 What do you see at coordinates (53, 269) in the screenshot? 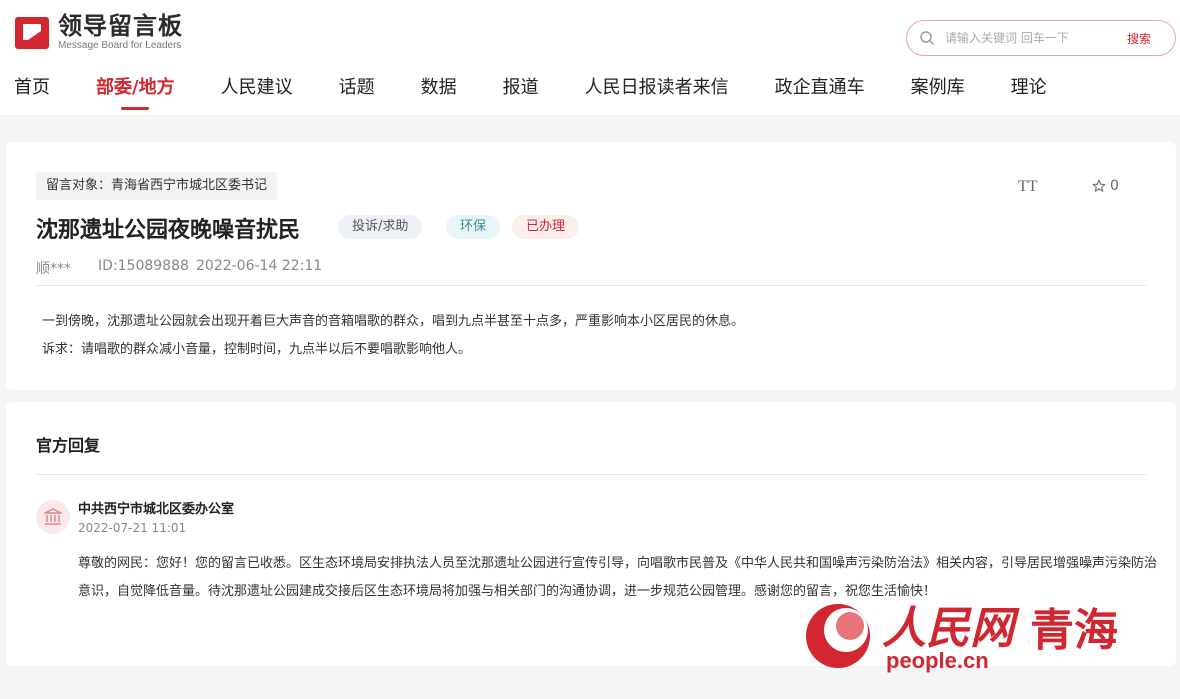
I see `message-user: 顺***` at bounding box center [53, 269].